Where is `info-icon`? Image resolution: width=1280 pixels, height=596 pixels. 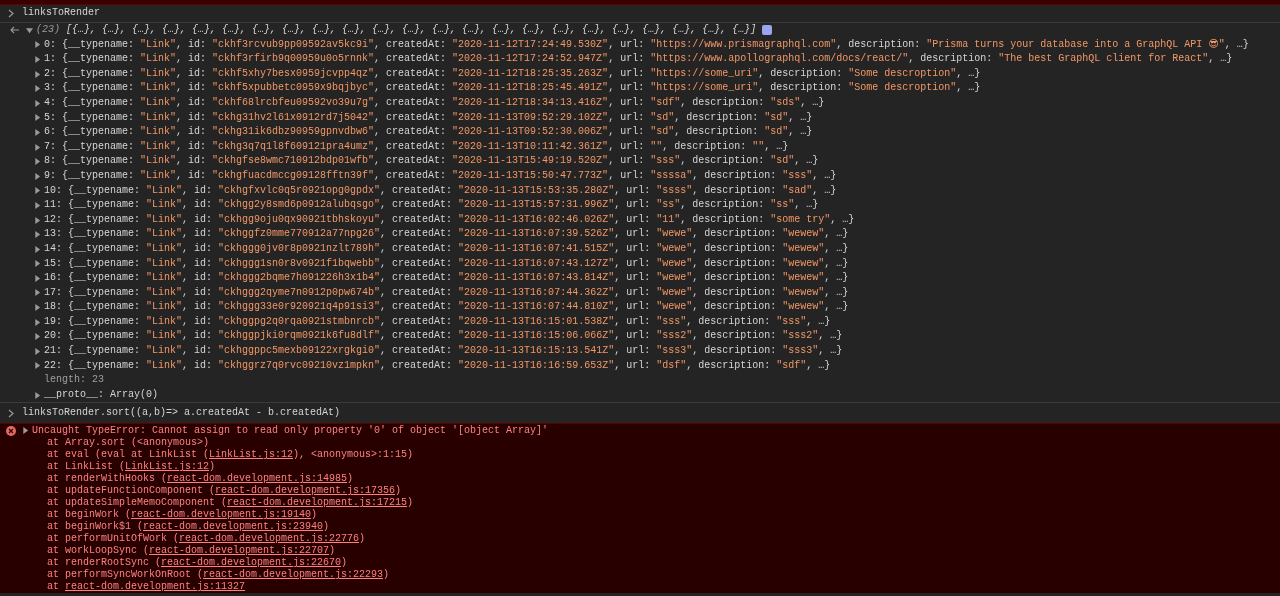 info-icon is located at coordinates (767, 30).